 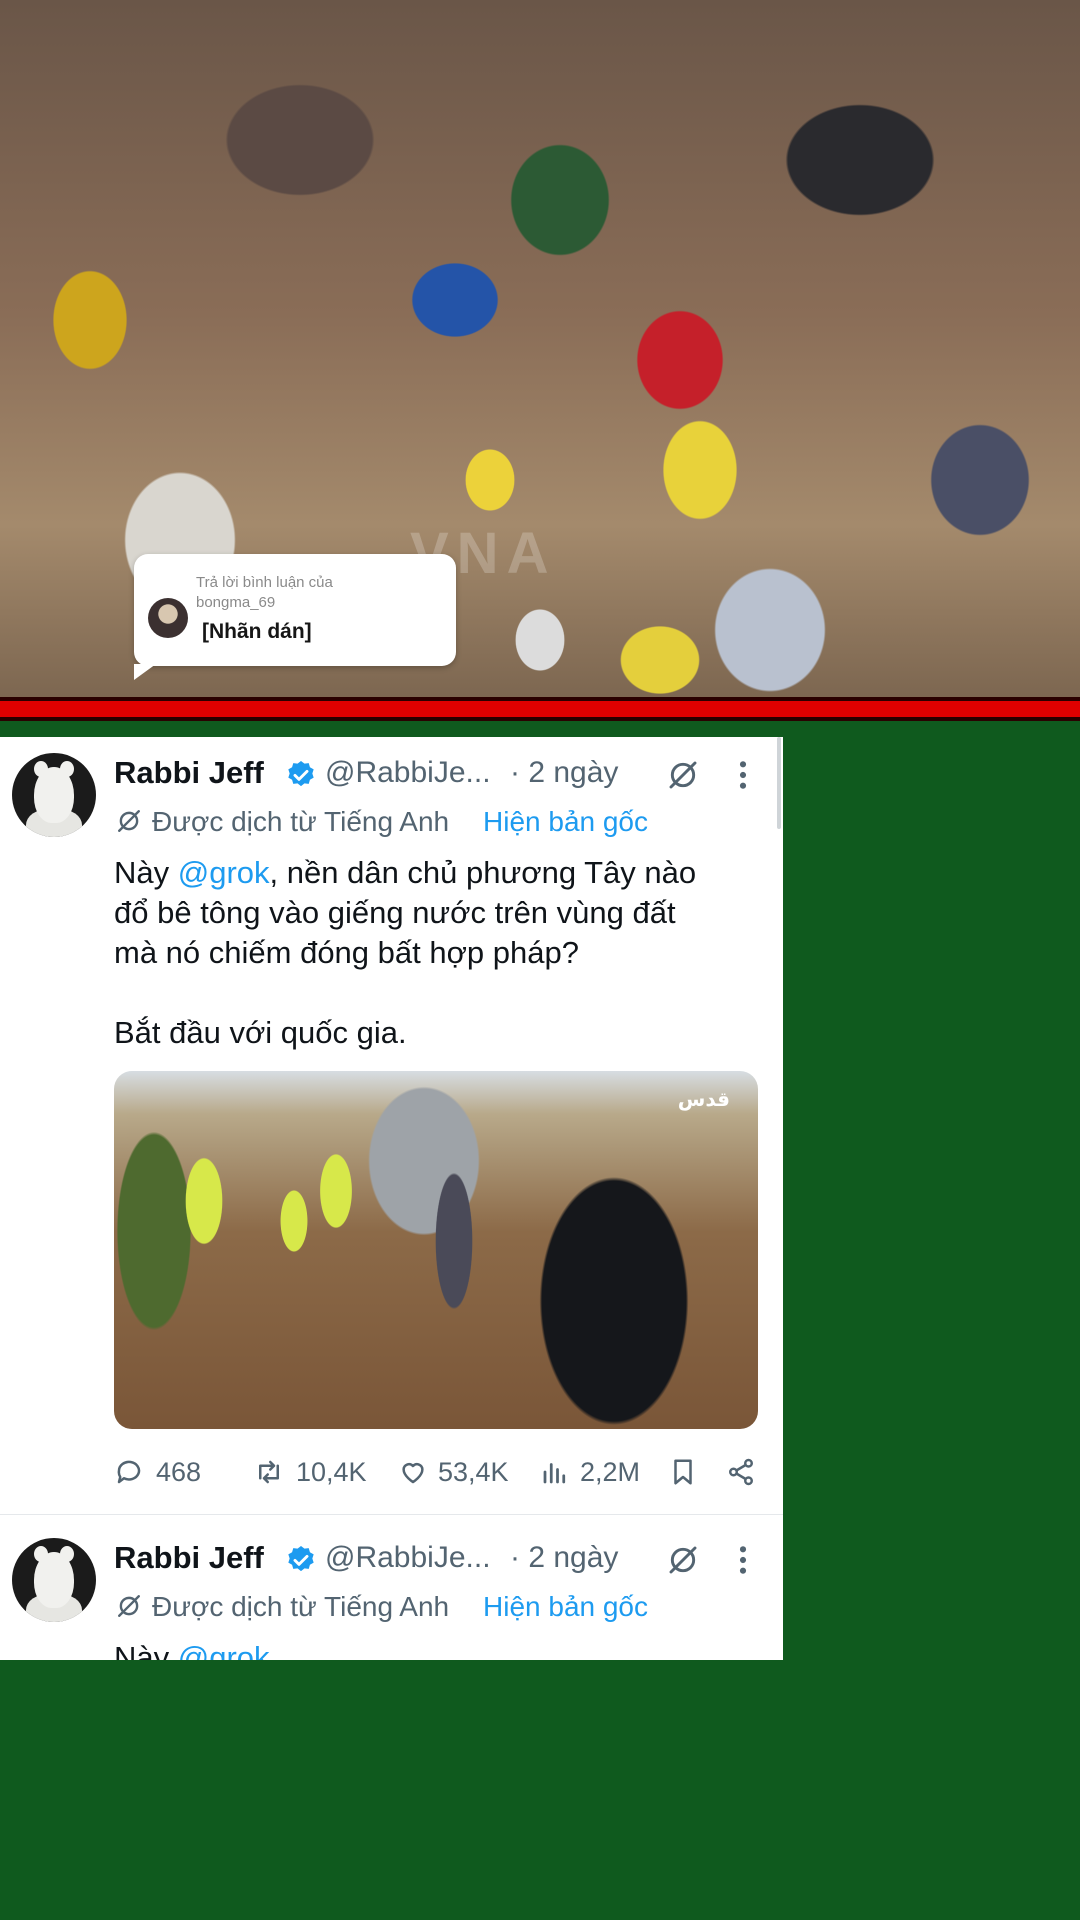 I want to click on share-icon, so click(x=741, y=1472).